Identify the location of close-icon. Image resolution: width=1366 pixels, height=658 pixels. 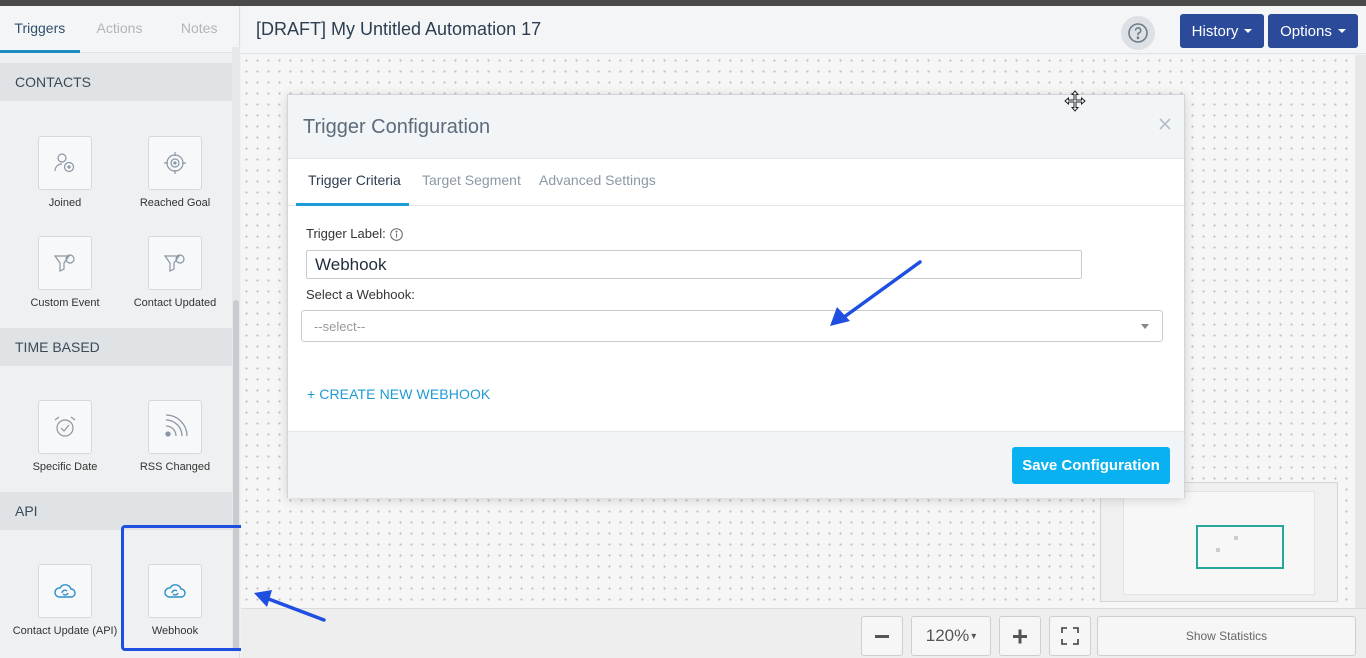
(1165, 124).